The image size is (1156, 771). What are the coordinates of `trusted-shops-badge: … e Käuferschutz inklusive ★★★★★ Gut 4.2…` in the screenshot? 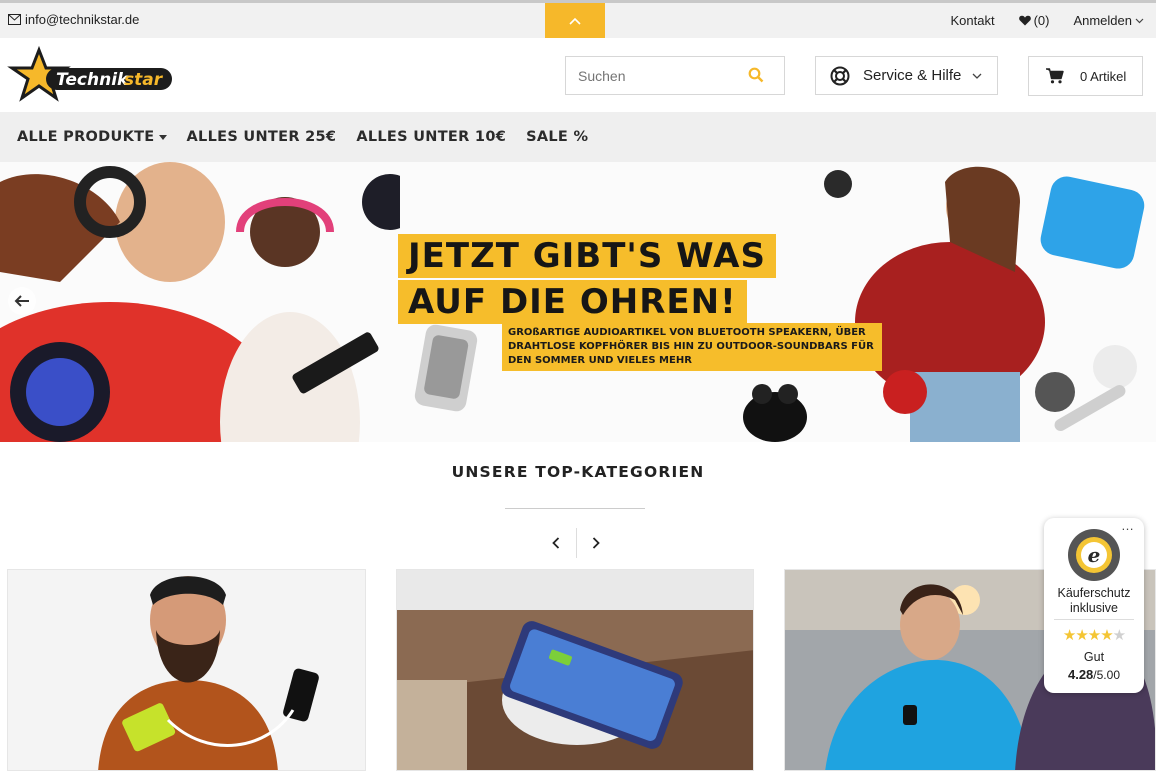 It's located at (1094, 605).